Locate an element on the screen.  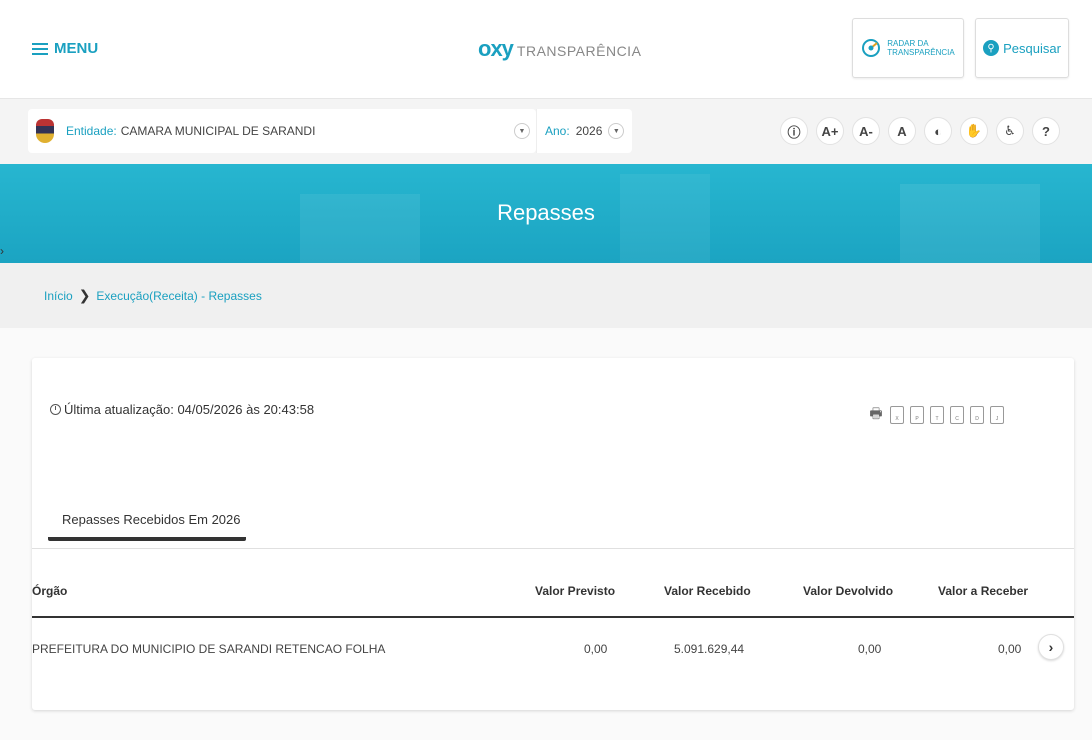
tab-repasses-recebidos: Repasses Recebidos Em 2026 is located at coordinates (147, 526).